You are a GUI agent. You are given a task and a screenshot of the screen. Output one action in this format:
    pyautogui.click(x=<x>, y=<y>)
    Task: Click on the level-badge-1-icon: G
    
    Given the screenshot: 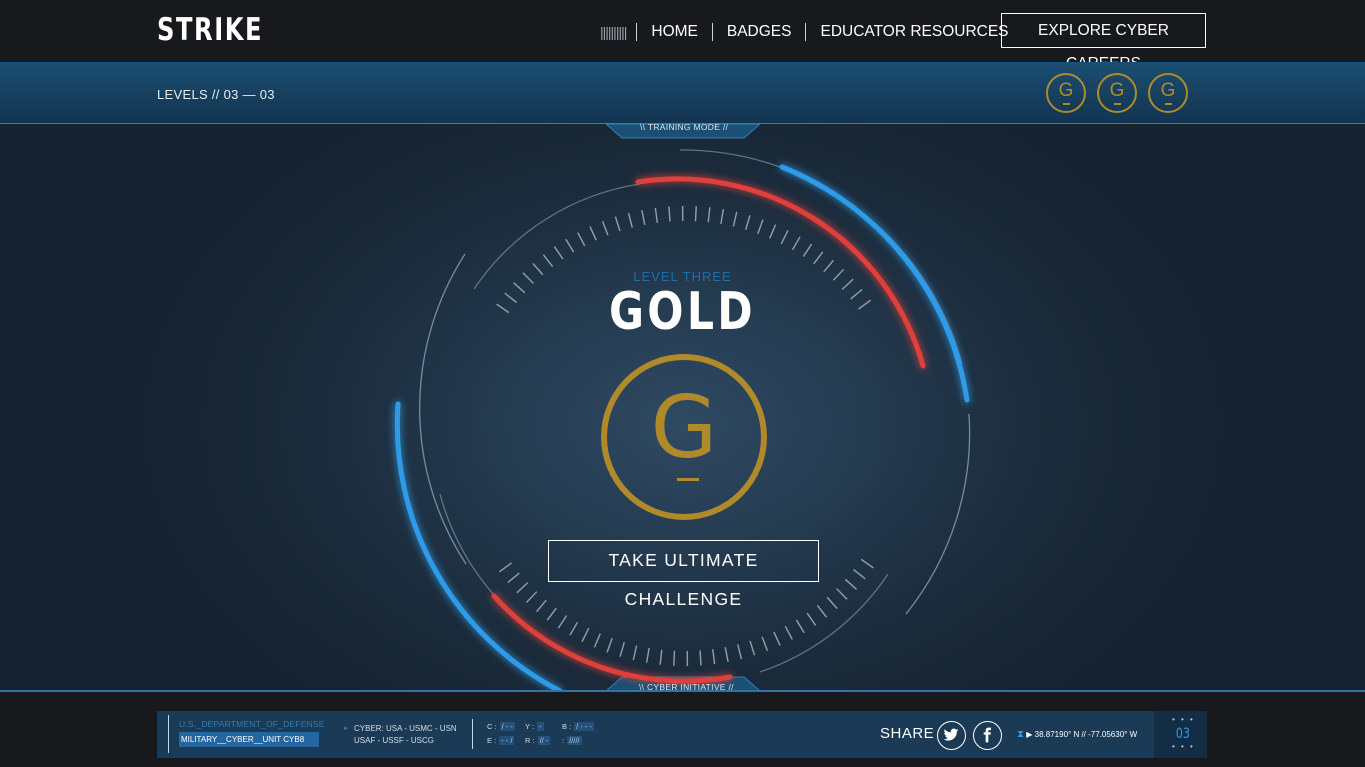 What is the action you would take?
    pyautogui.click(x=1066, y=93)
    